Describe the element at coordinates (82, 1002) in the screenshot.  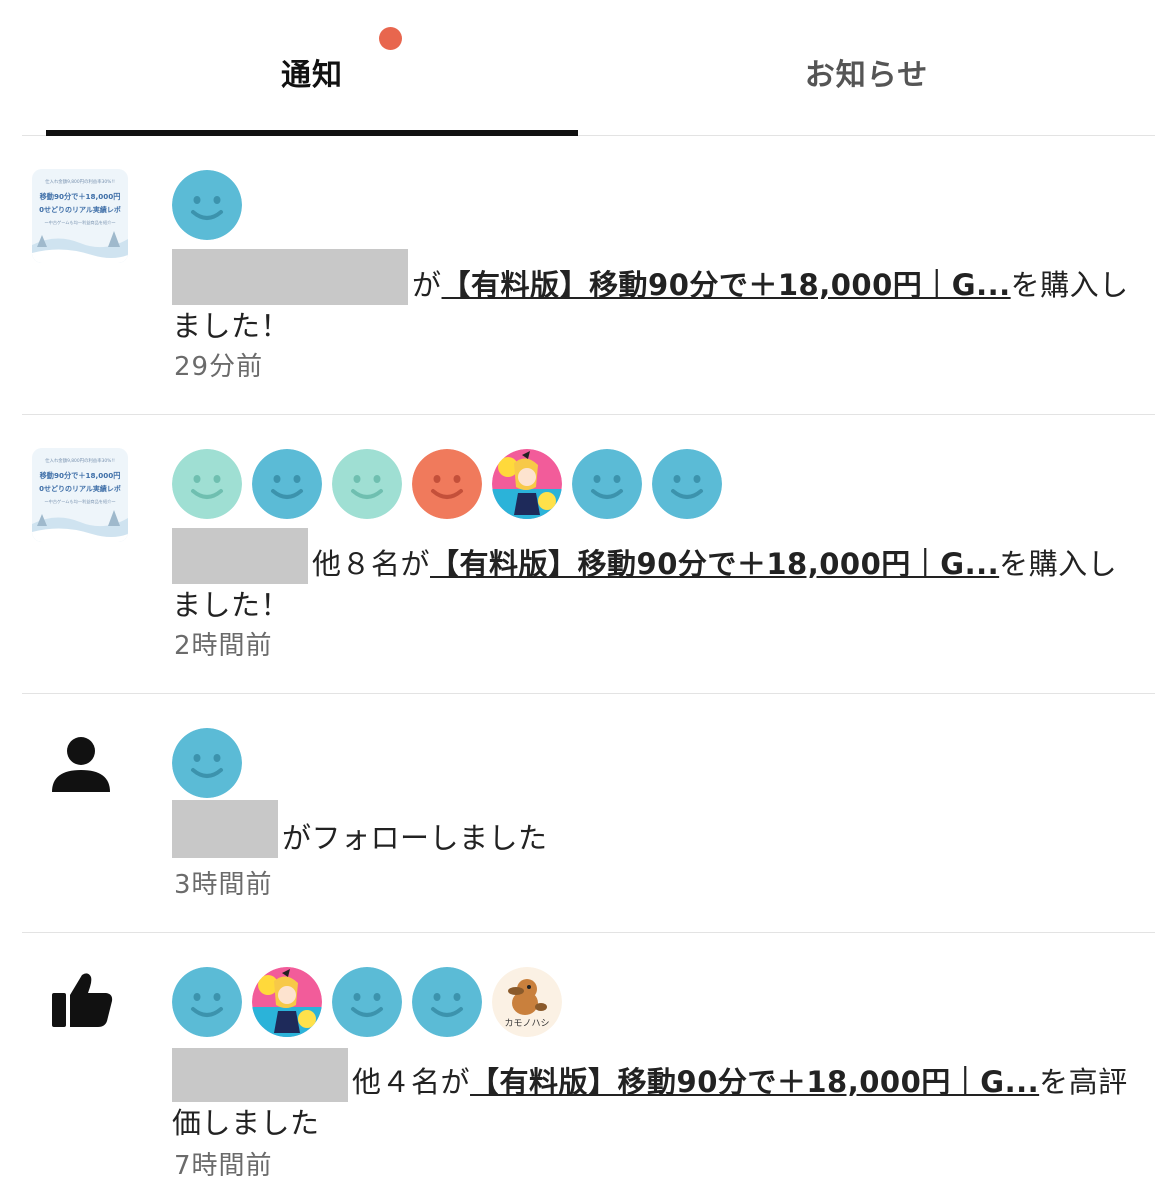
I see `thumbs-up-icon` at that location.